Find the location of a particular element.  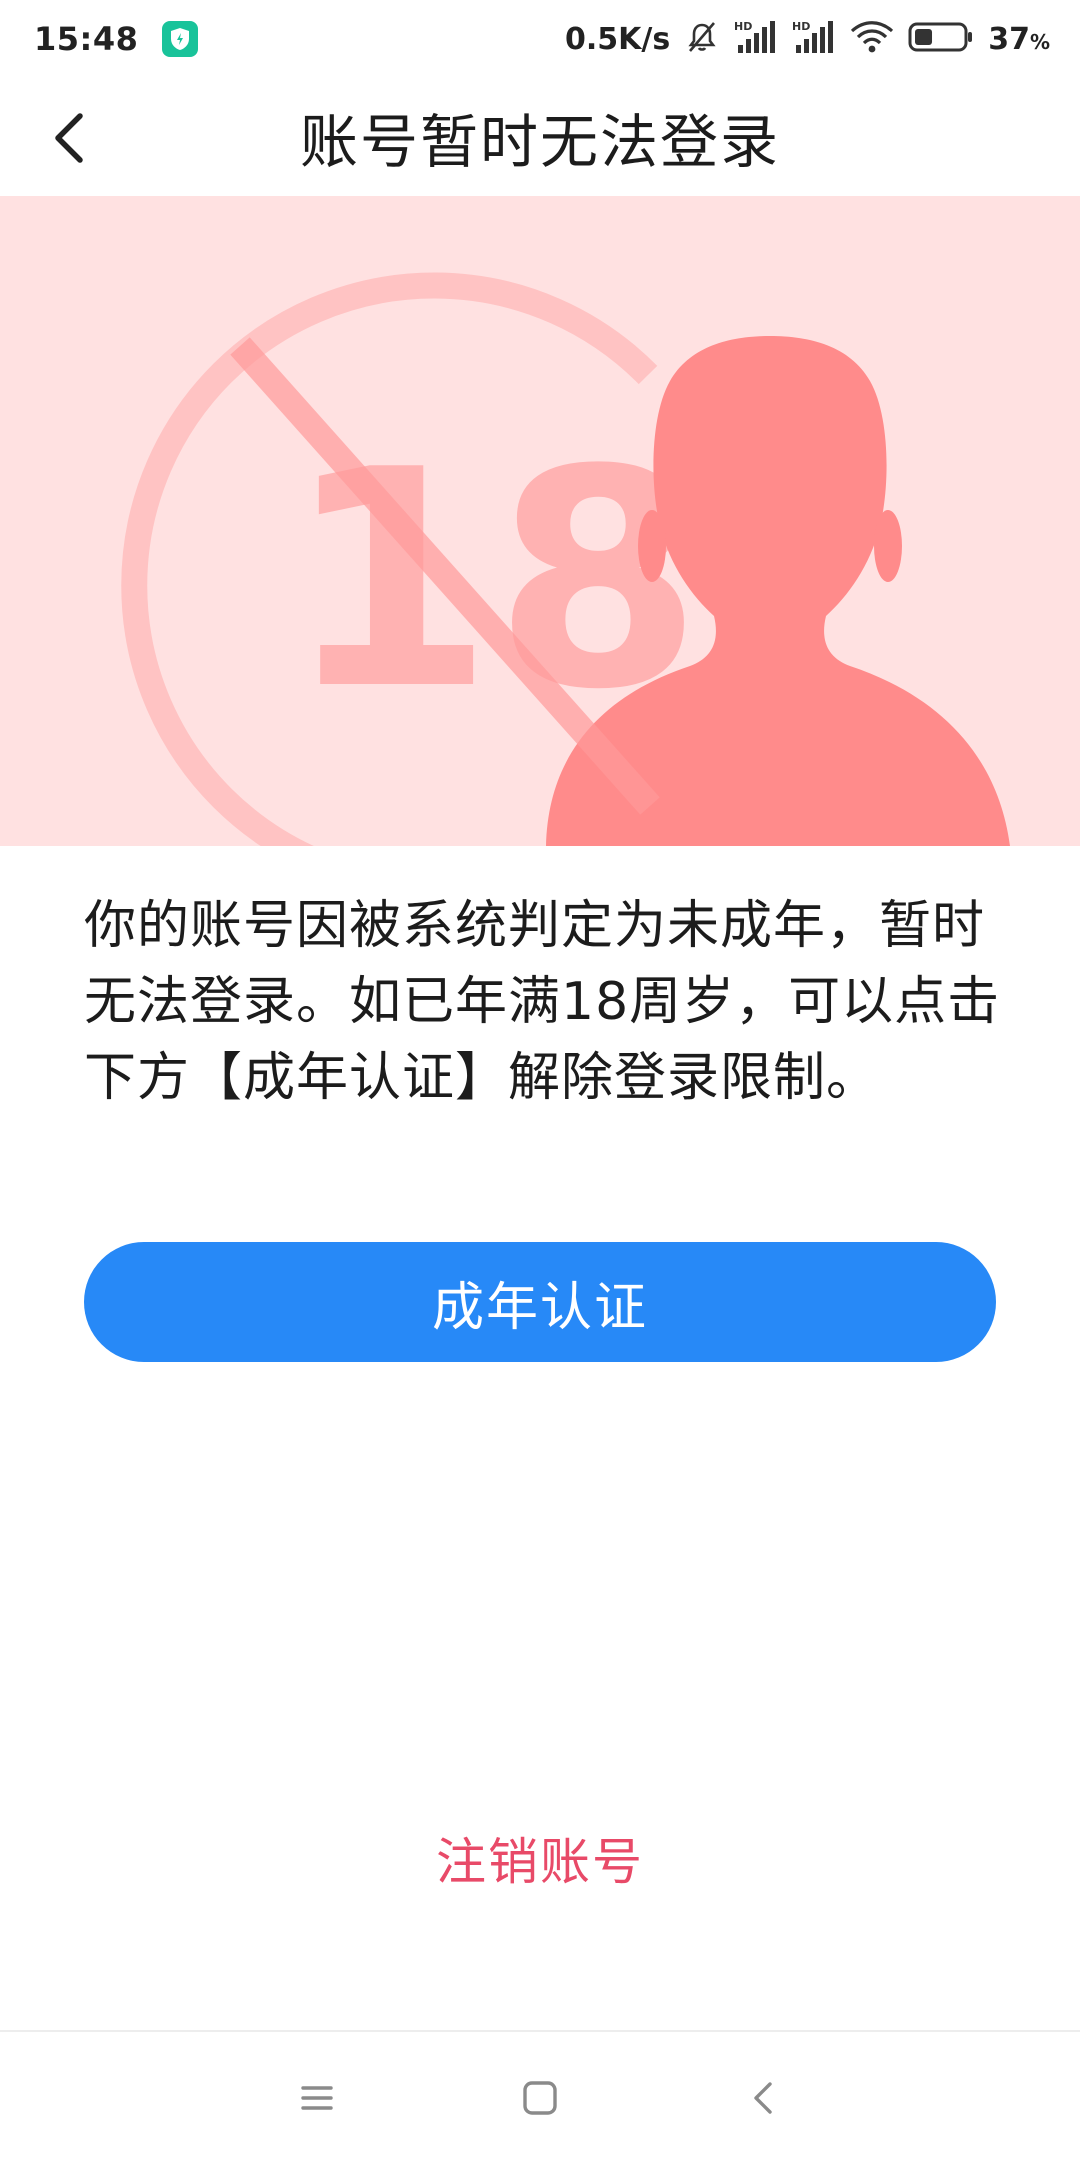

battery-icon is located at coordinates (941, 39).